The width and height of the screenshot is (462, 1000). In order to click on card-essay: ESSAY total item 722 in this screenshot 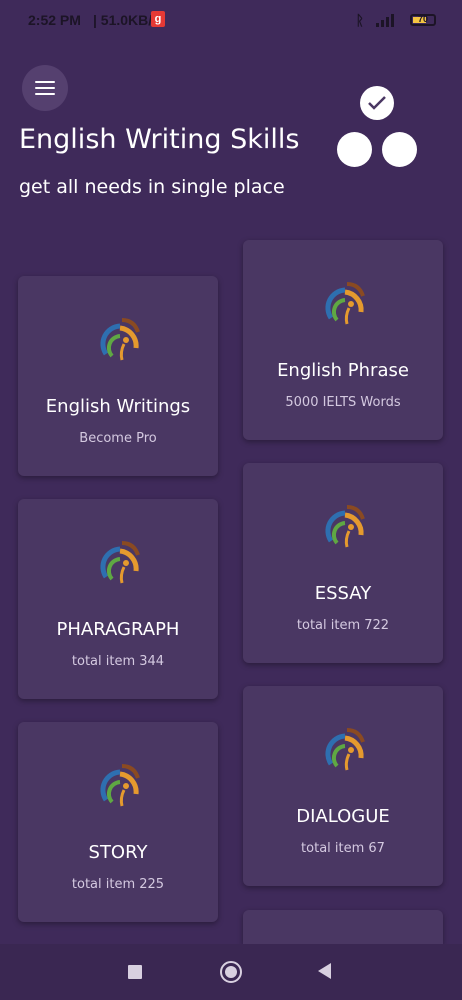, I will do `click(343, 563)`.